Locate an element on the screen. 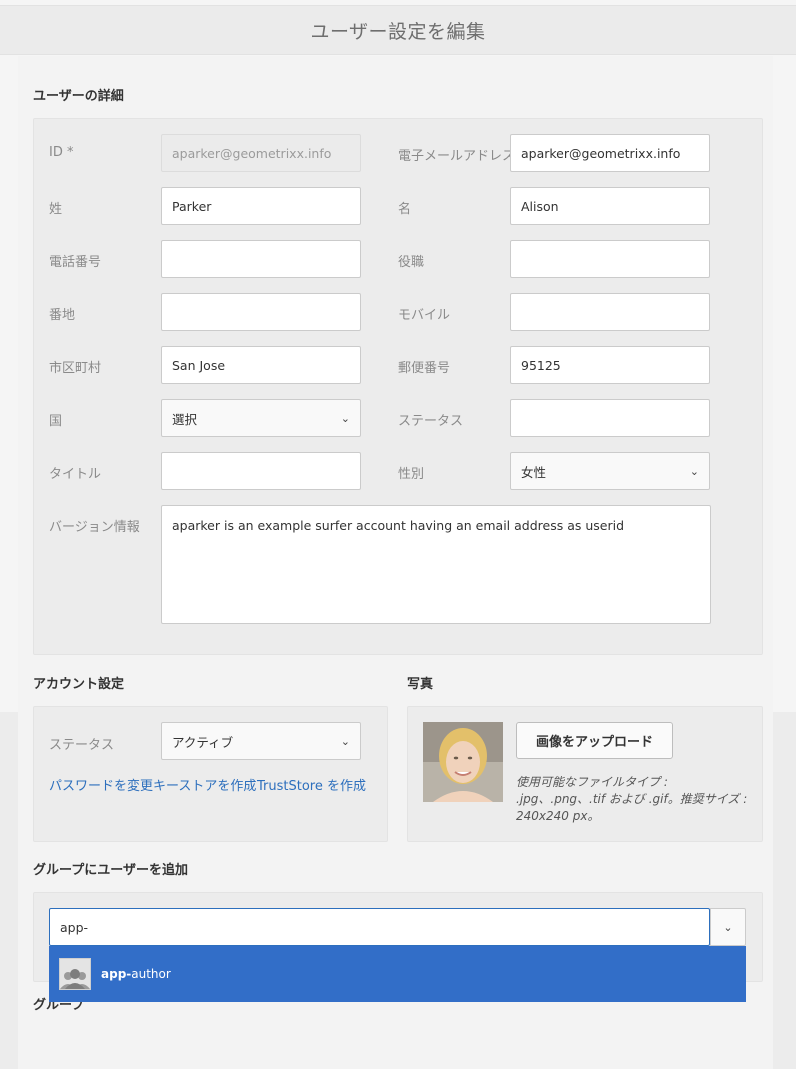  city-field: San Jose is located at coordinates (261, 365).